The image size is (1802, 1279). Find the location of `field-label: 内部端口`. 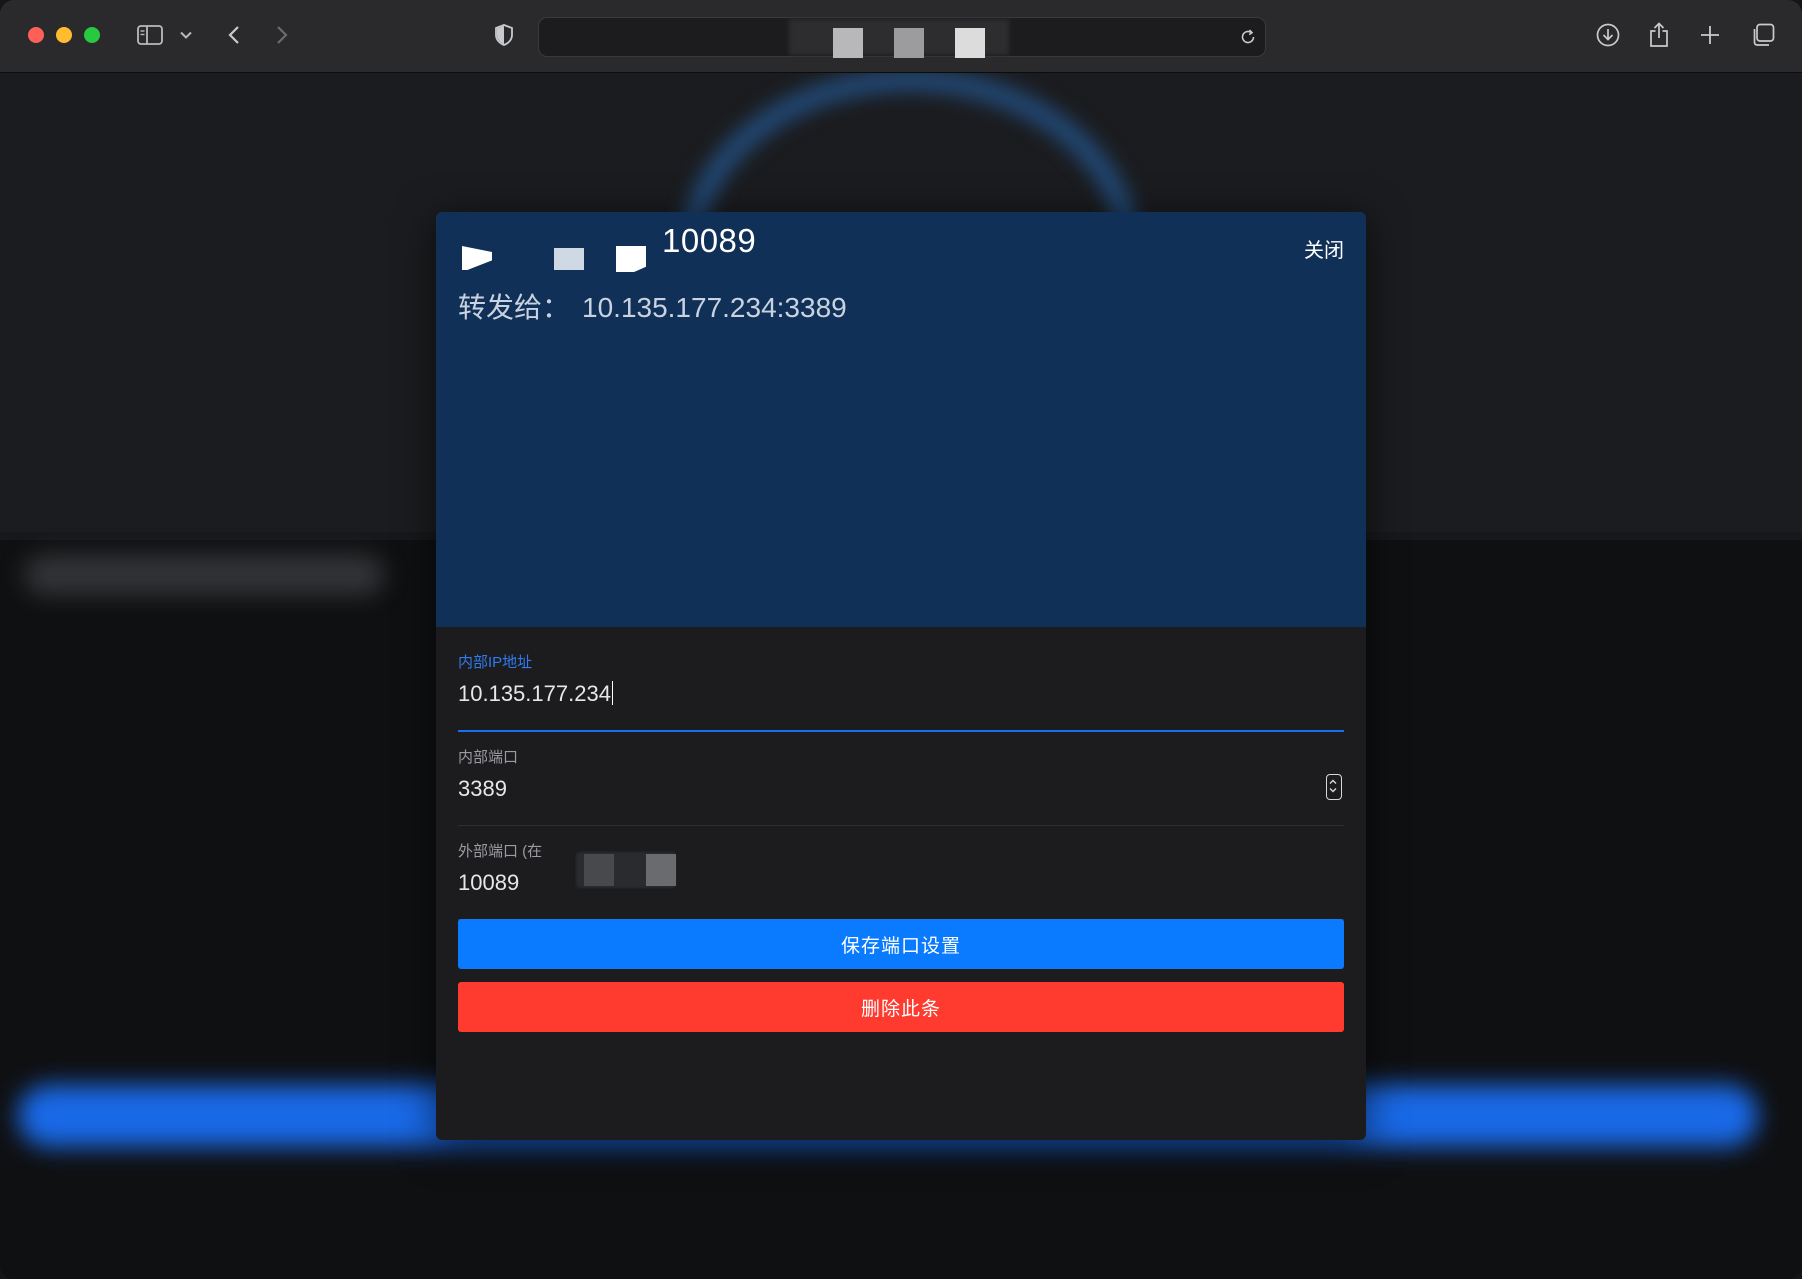

field-label: 内部端口 is located at coordinates (488, 757).